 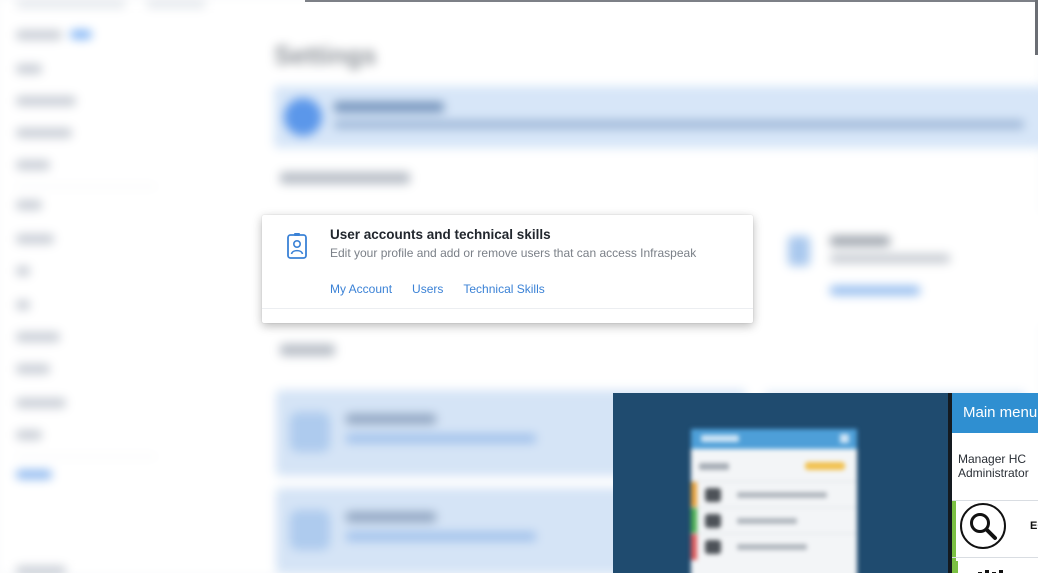 What do you see at coordinates (427, 289) in the screenshot?
I see `users-link: Users` at bounding box center [427, 289].